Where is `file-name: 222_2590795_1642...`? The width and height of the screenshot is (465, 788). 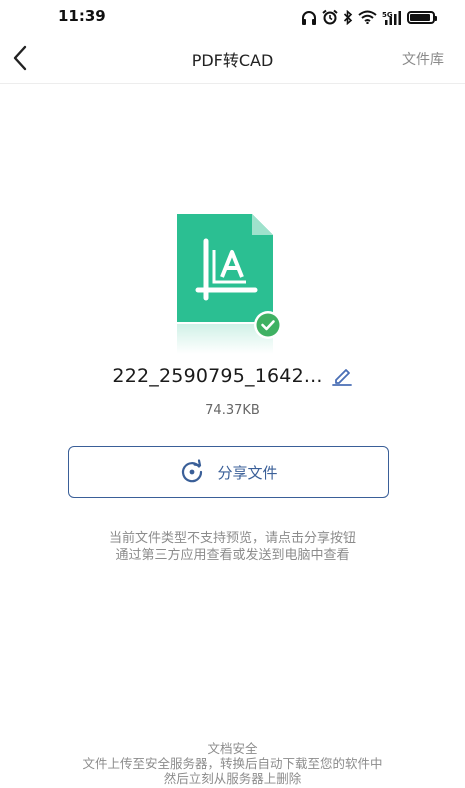 file-name: 222_2590795_1642... is located at coordinates (217, 376).